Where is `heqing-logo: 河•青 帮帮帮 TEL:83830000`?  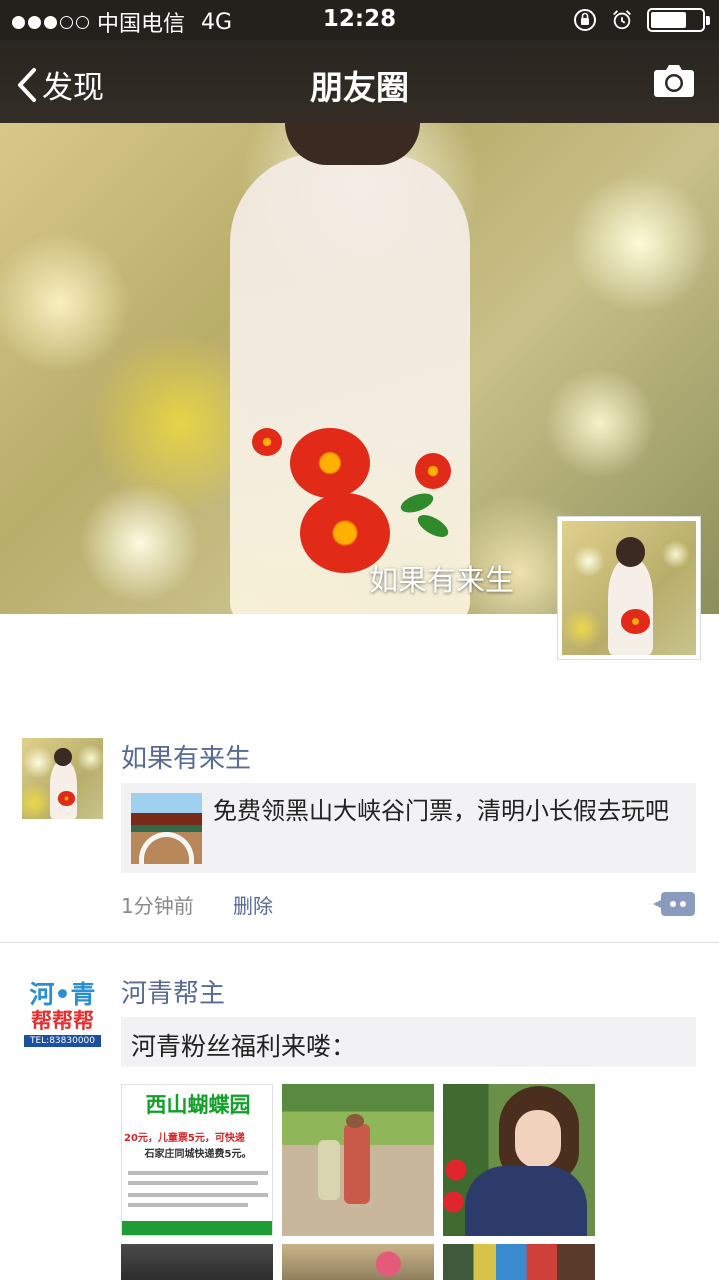 heqing-logo: 河•青 帮帮帮 TEL:83830000 is located at coordinates (62, 1013).